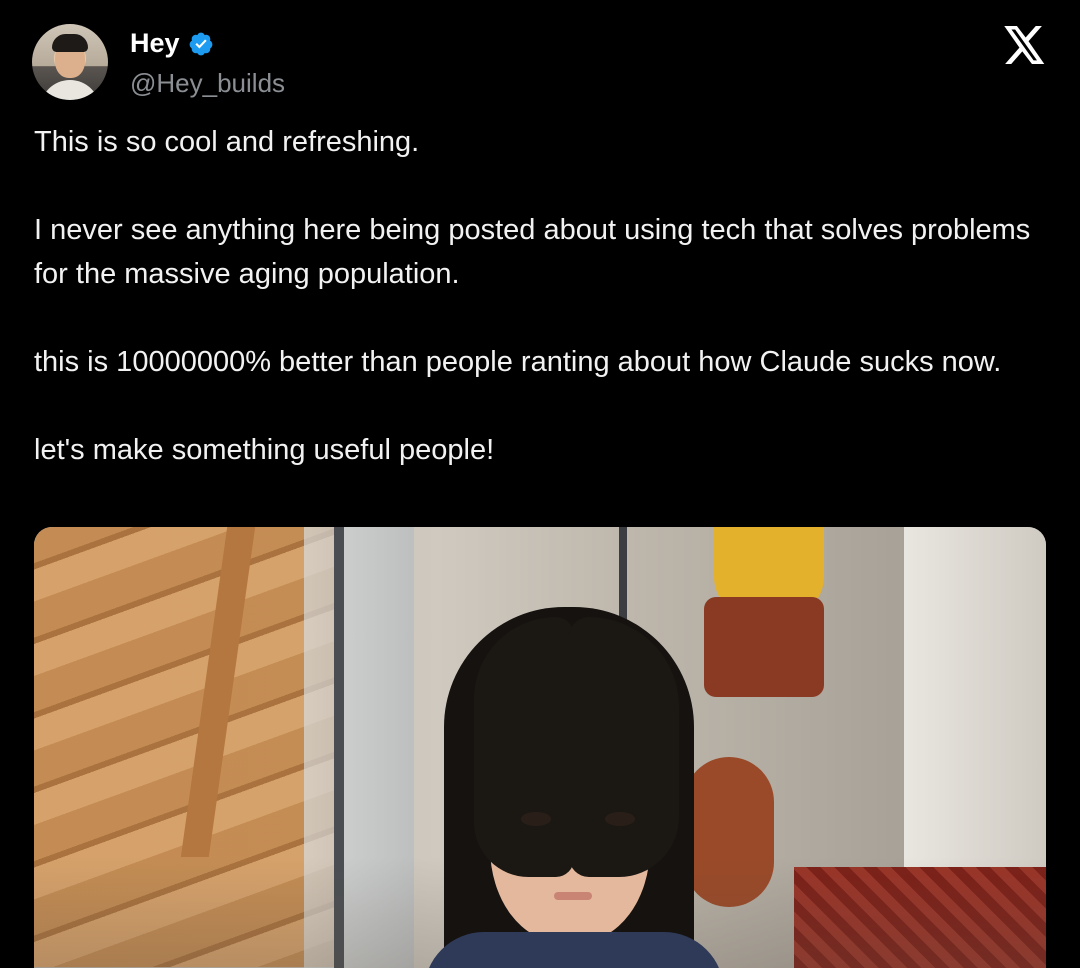 The height and width of the screenshot is (968, 1080). I want to click on author-handle: @Hey_builds, so click(207, 83).